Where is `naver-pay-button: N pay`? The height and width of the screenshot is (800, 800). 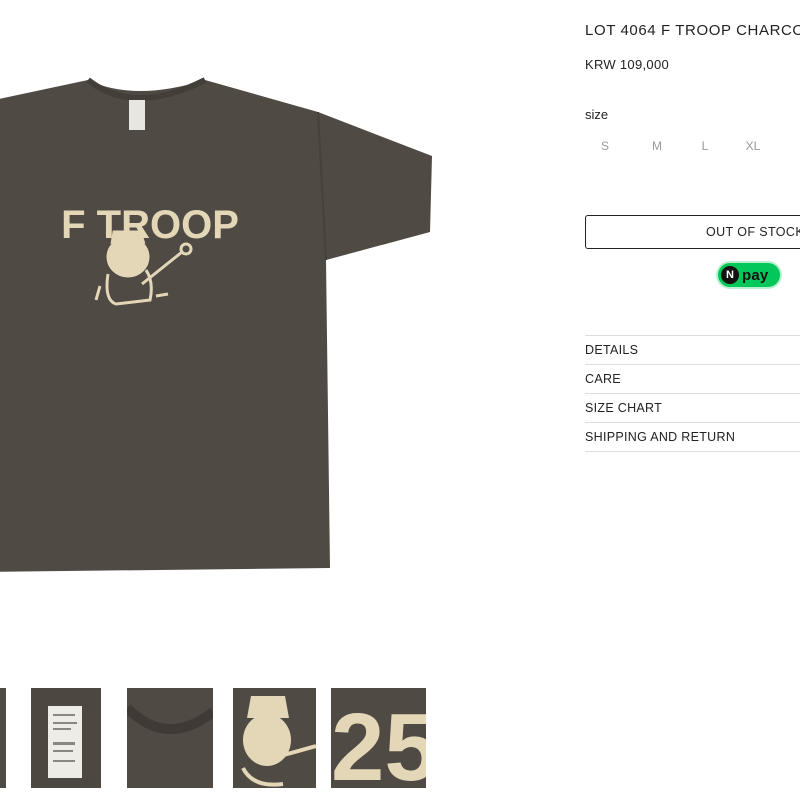
naver-pay-button: N pay is located at coordinates (749, 275).